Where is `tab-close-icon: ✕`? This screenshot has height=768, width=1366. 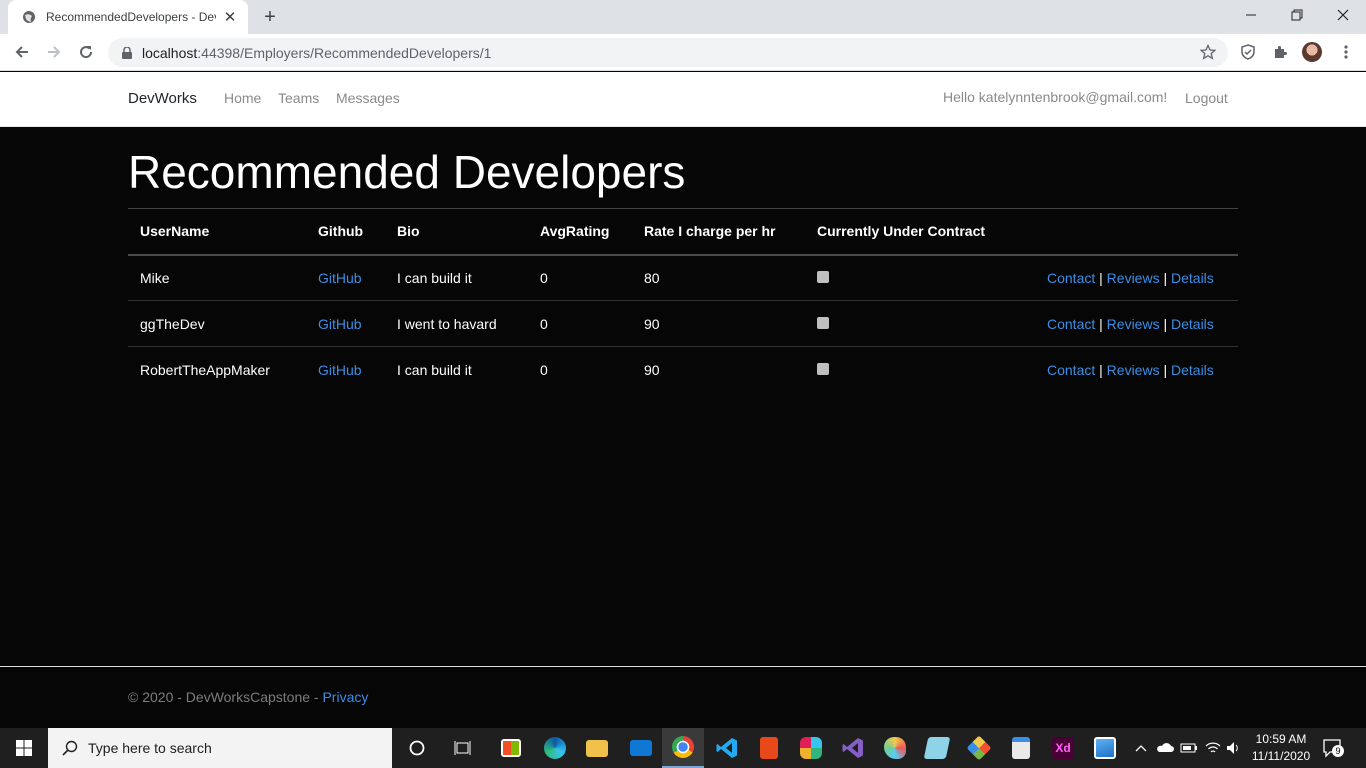
tab-close-icon: ✕ is located at coordinates (230, 17).